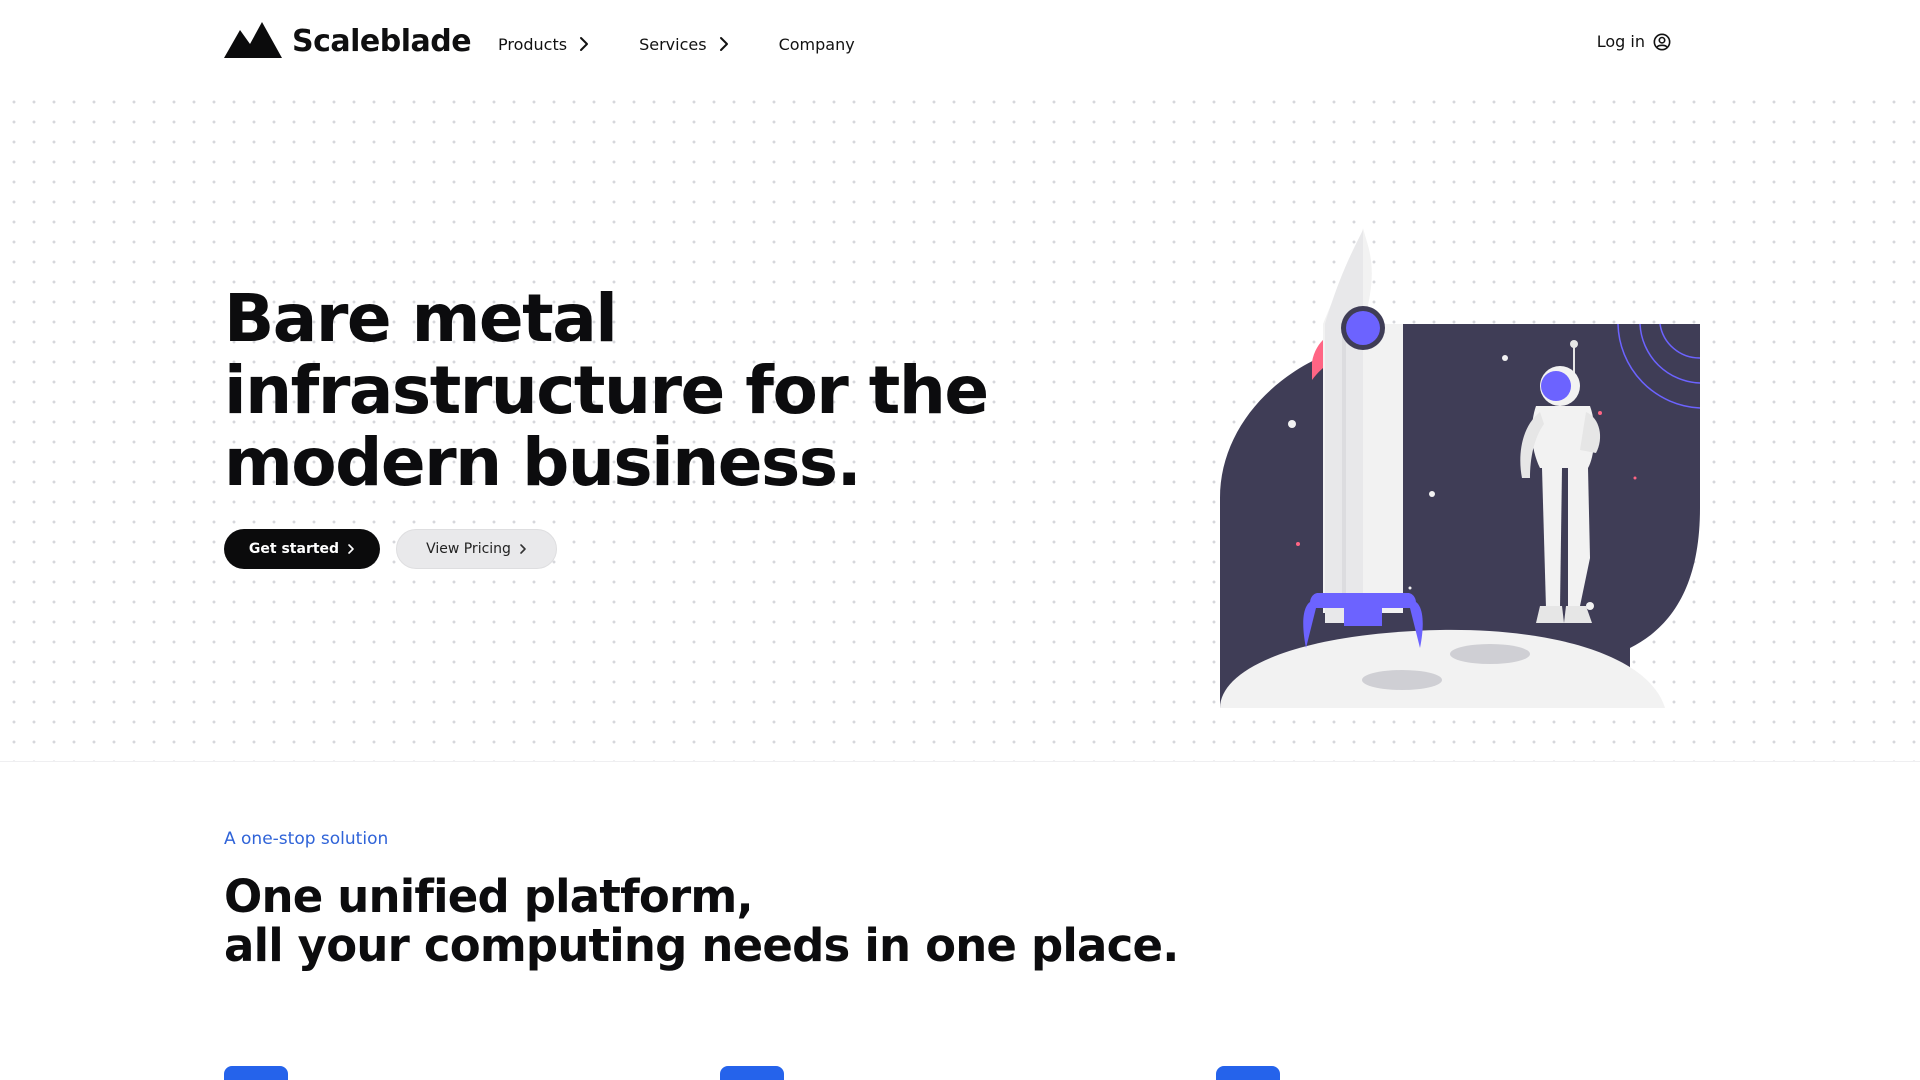 The height and width of the screenshot is (1080, 1920). I want to click on hero-buttons: Get started View Pricing, so click(390, 549).